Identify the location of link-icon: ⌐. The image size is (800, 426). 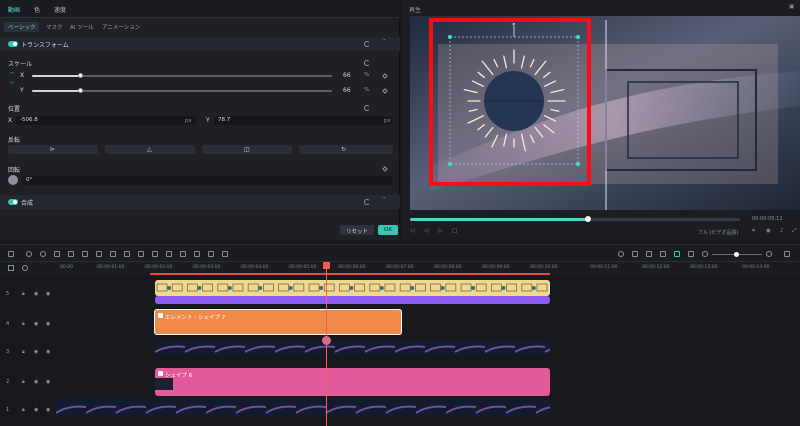
(12, 74).